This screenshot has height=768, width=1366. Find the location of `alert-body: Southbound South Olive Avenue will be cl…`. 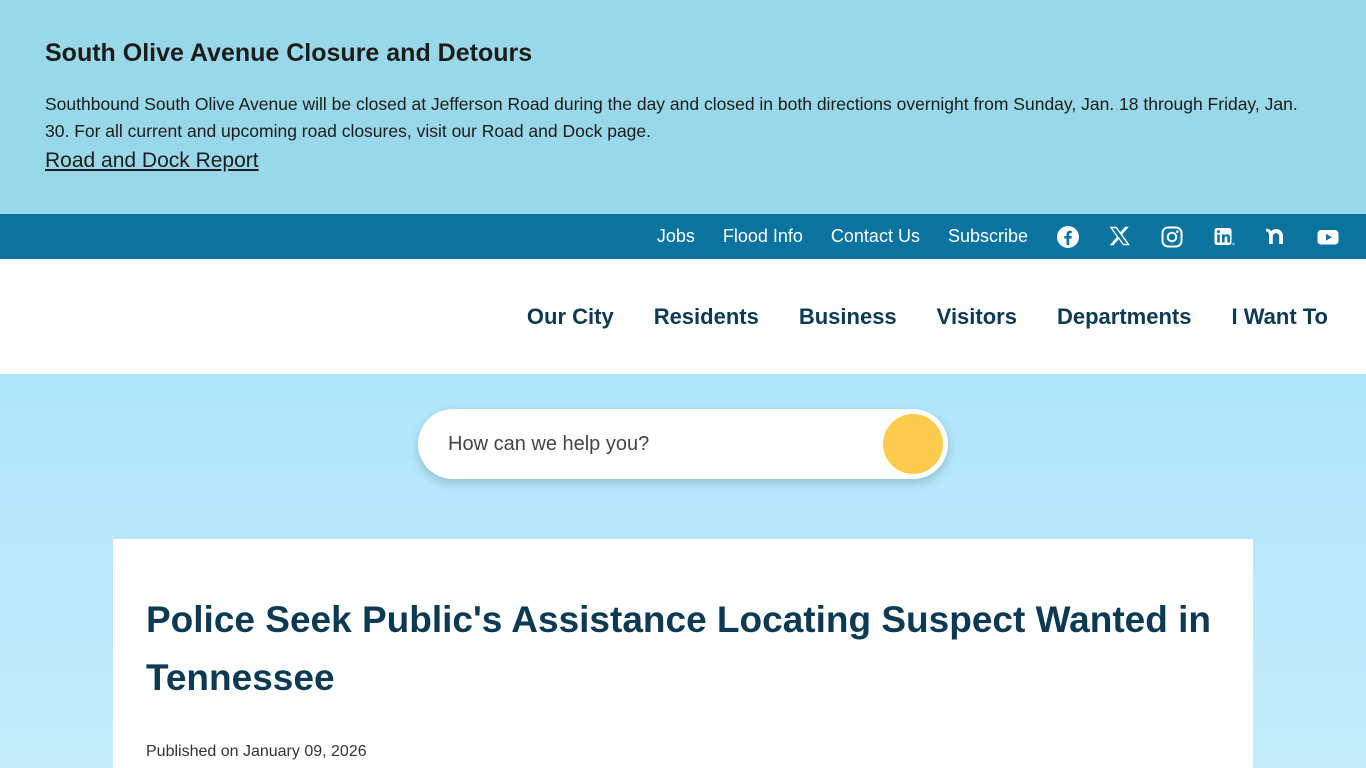

alert-body: Southbound South Olive Avenue will be cl… is located at coordinates (671, 117).